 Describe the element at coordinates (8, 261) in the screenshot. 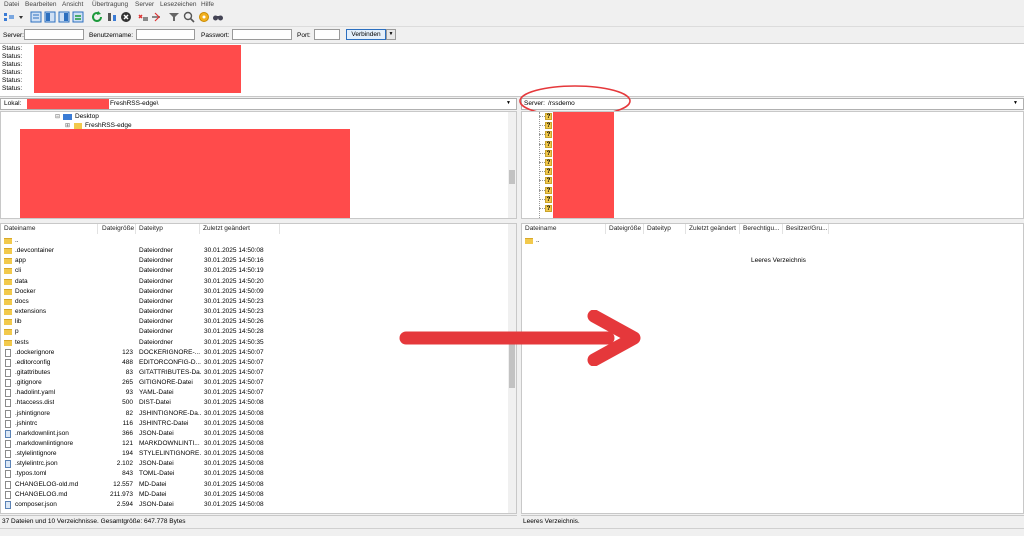

I see `folder-icon` at that location.